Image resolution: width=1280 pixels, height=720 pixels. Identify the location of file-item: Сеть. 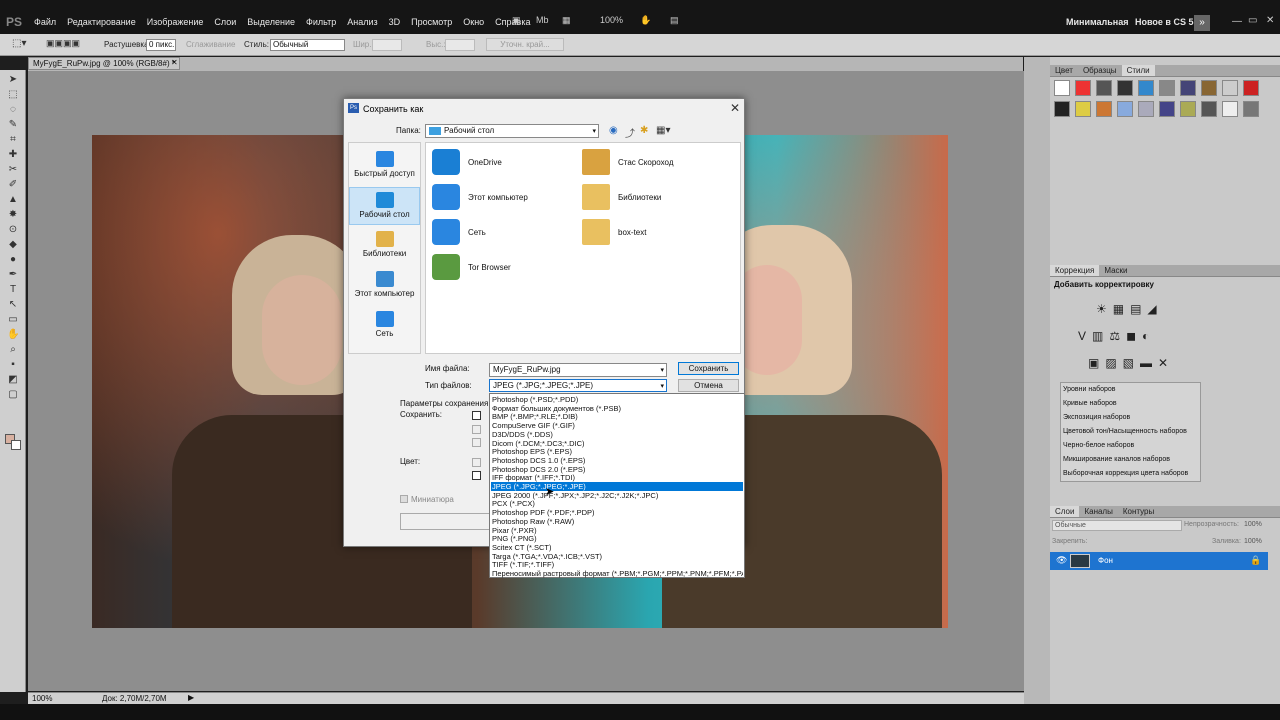
(459, 232).